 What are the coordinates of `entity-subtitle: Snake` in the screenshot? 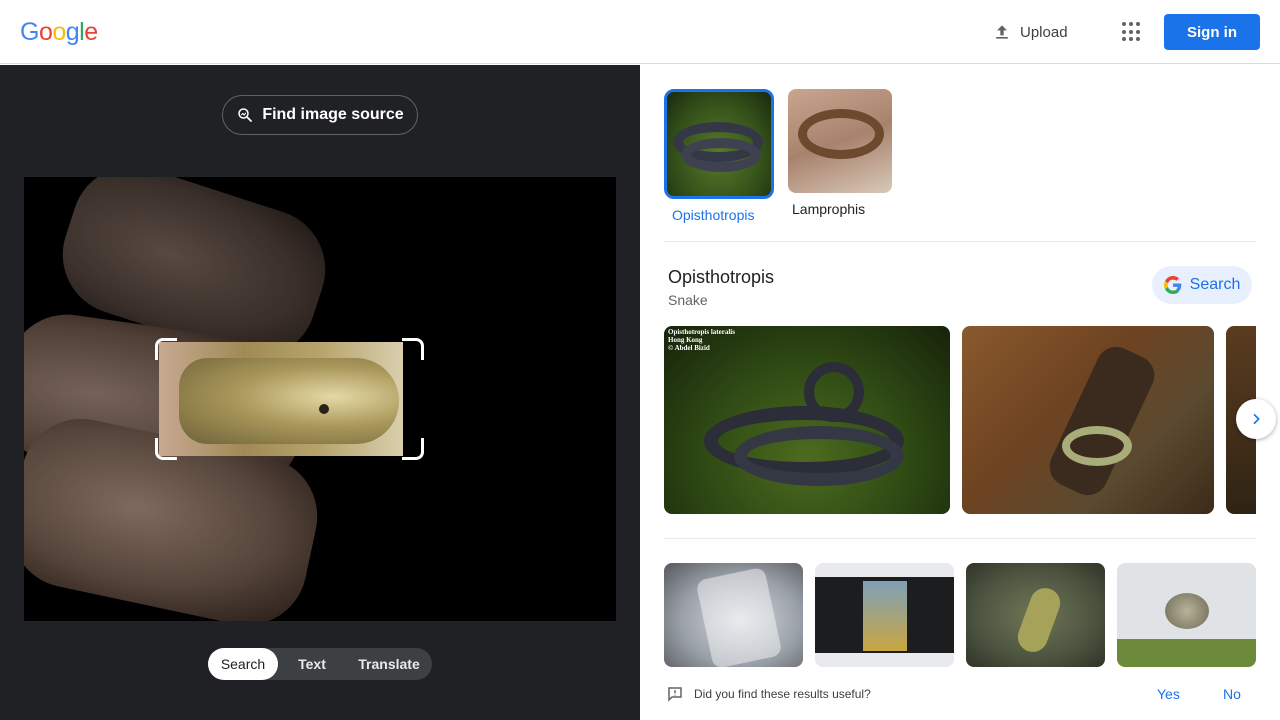 It's located at (688, 300).